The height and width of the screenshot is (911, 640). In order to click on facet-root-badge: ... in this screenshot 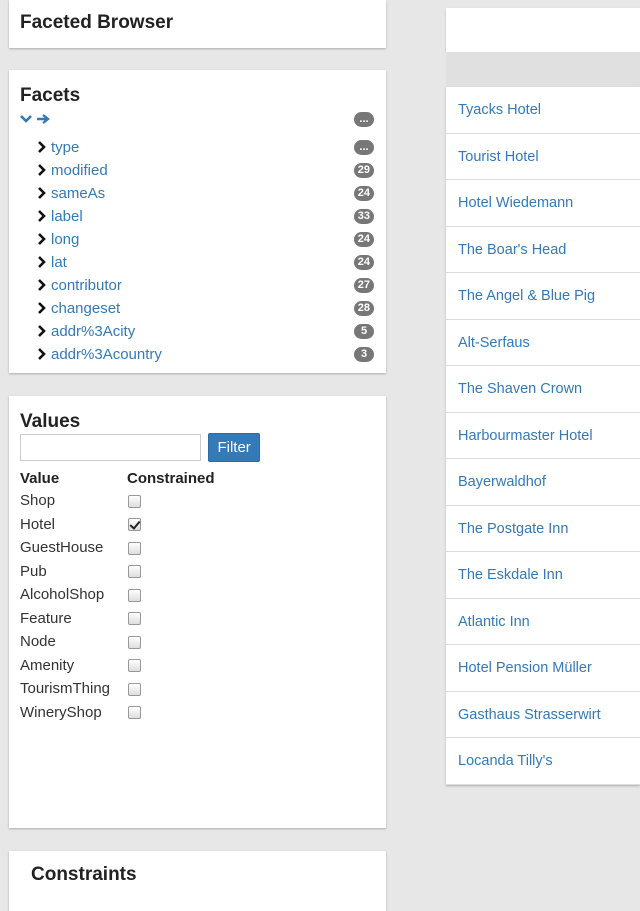, I will do `click(364, 119)`.